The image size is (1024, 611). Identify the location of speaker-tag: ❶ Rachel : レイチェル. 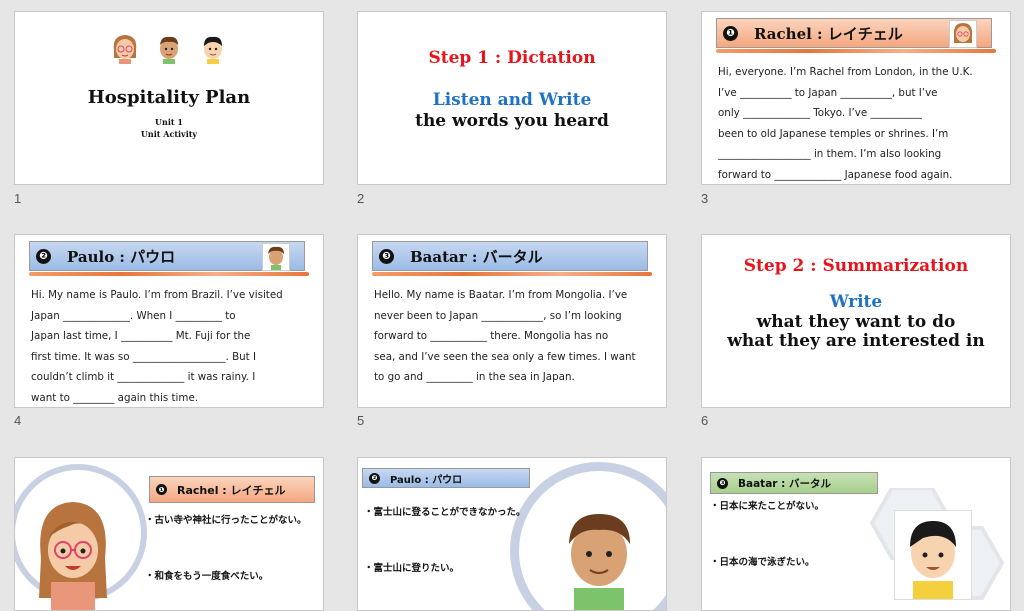
(232, 489).